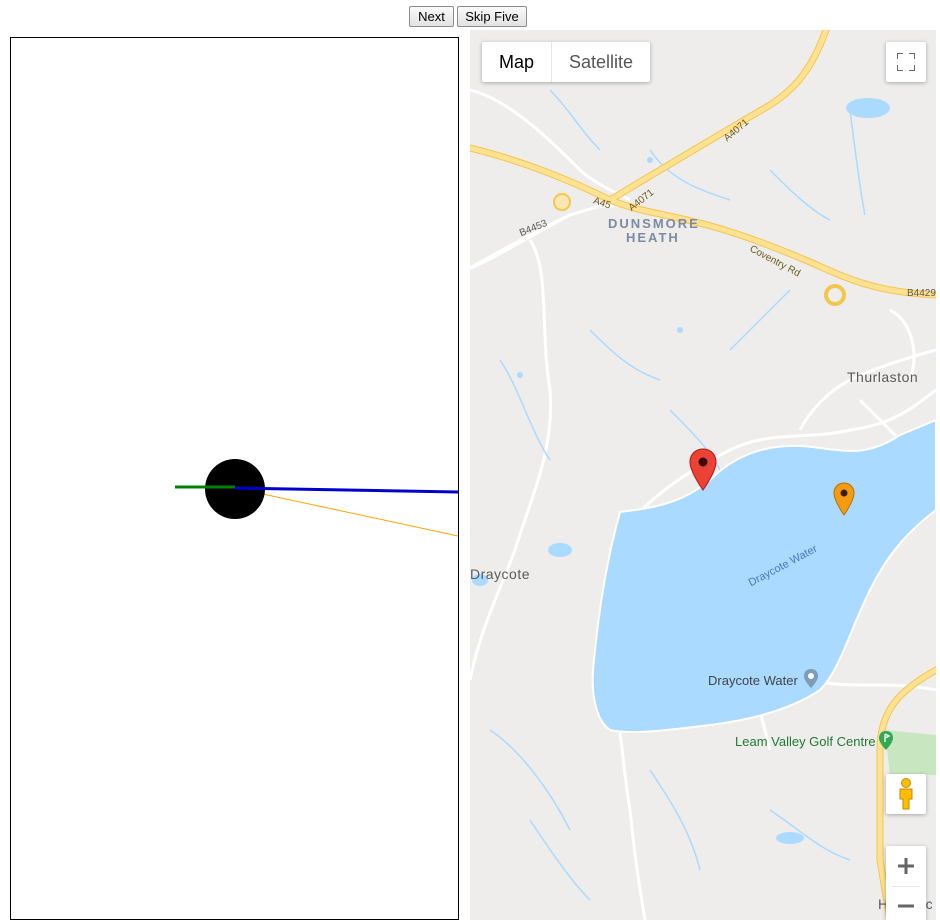 Image resolution: width=940 pixels, height=920 pixels. What do you see at coordinates (906, 903) in the screenshot?
I see `zoom-out-button` at bounding box center [906, 903].